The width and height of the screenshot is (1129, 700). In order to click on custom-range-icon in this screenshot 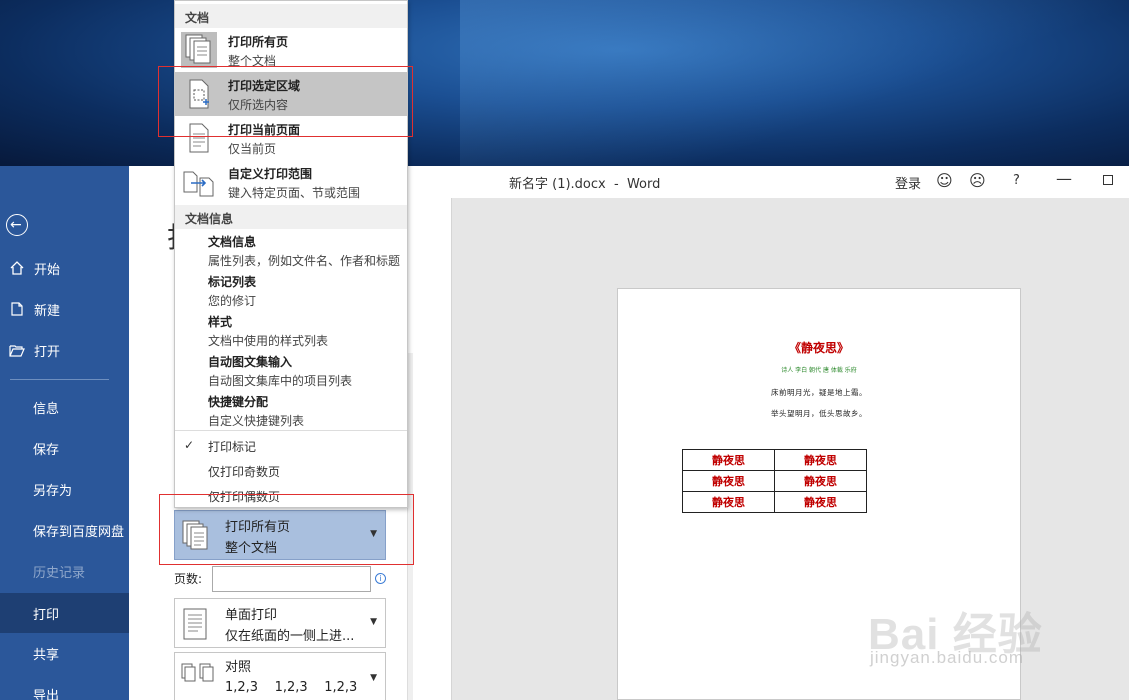, I will do `click(199, 182)`.